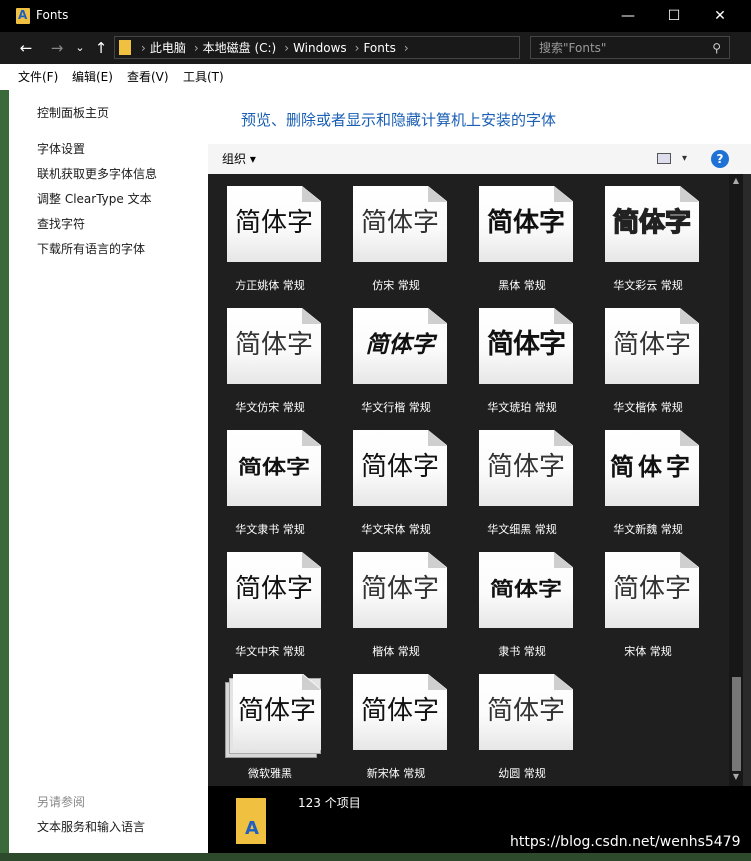 This screenshot has height=861, width=751. I want to click on font-tile: 简体字 华文新魏 常规, so click(648, 479).